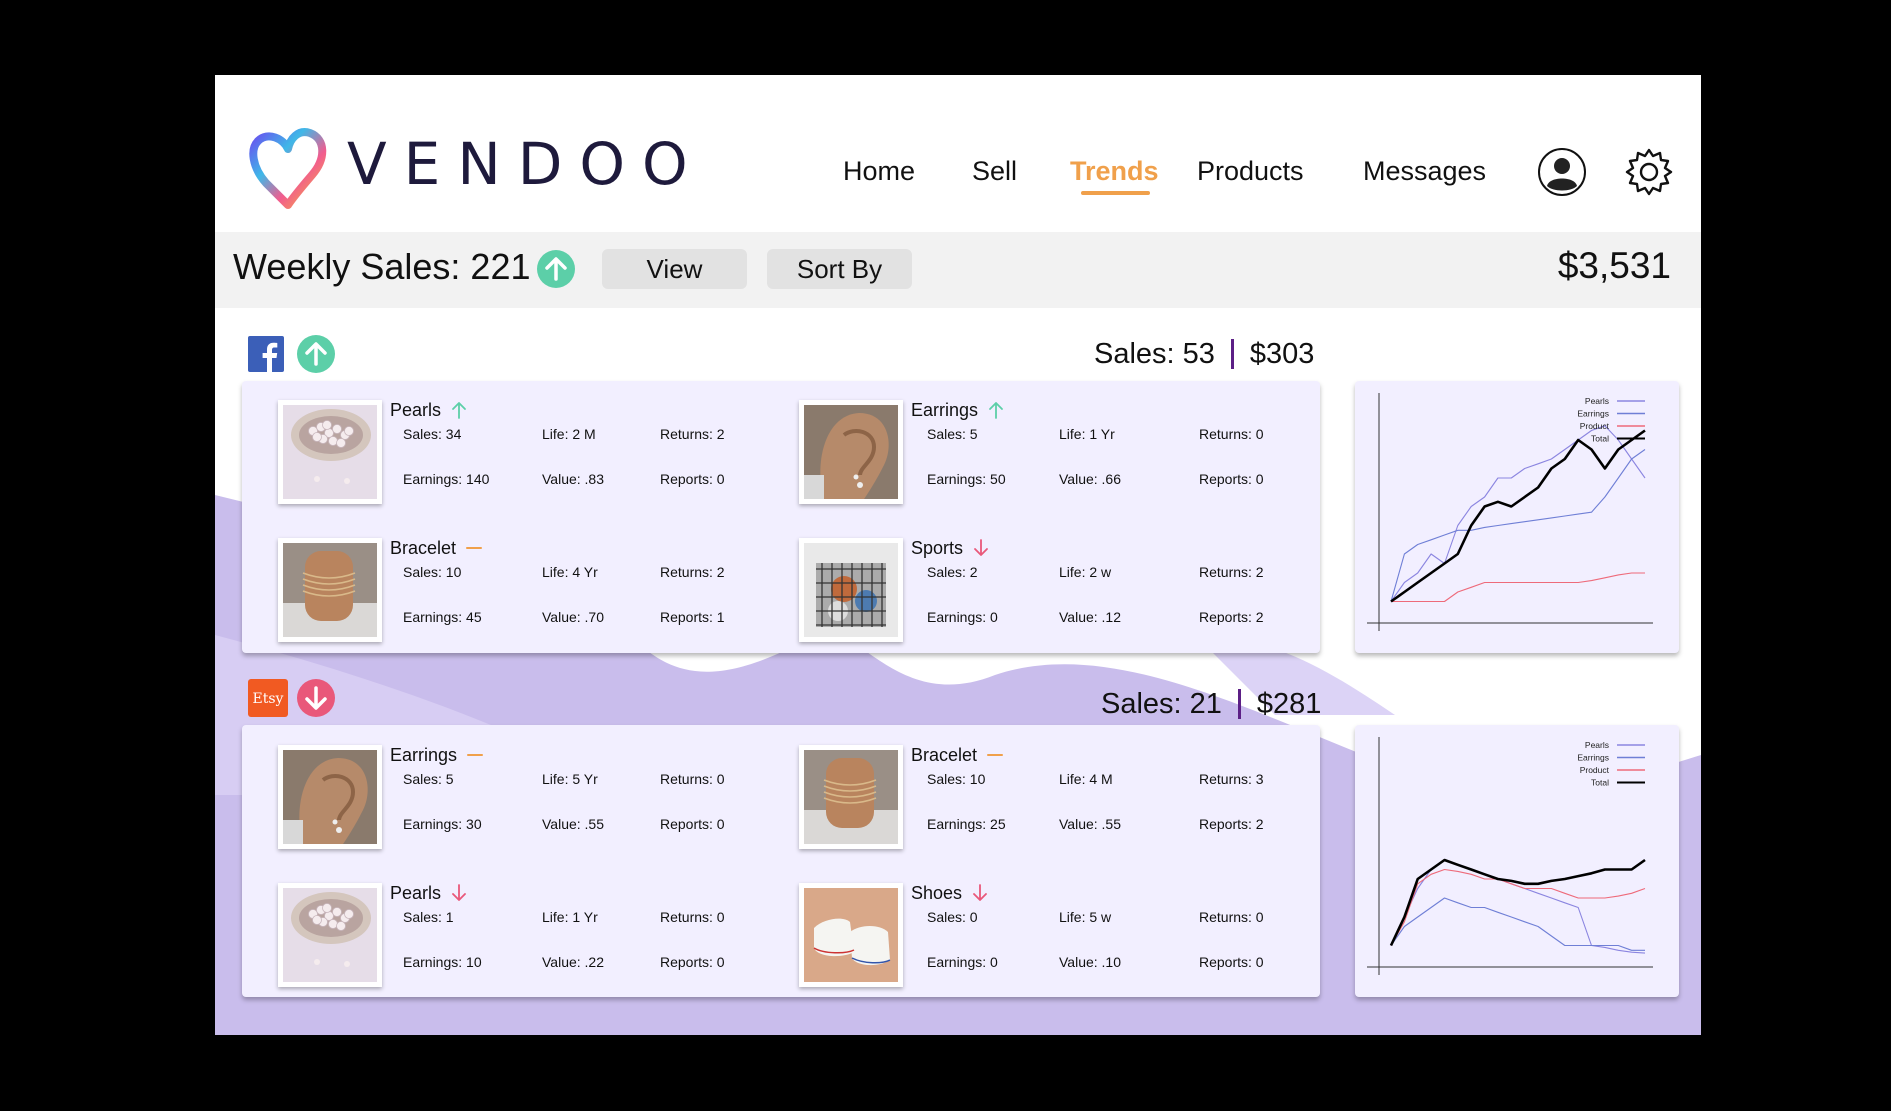 The width and height of the screenshot is (1891, 1111). Describe the element at coordinates (1114, 171) in the screenshot. I see `nav-trends: Trends` at that location.